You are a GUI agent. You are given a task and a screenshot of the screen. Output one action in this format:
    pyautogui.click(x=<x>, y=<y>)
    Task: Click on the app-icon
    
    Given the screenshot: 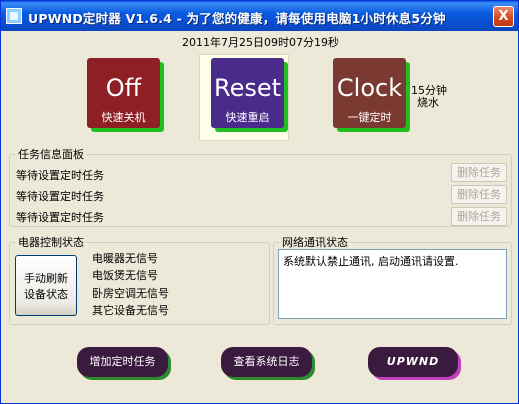 What is the action you would take?
    pyautogui.click(x=14, y=16)
    